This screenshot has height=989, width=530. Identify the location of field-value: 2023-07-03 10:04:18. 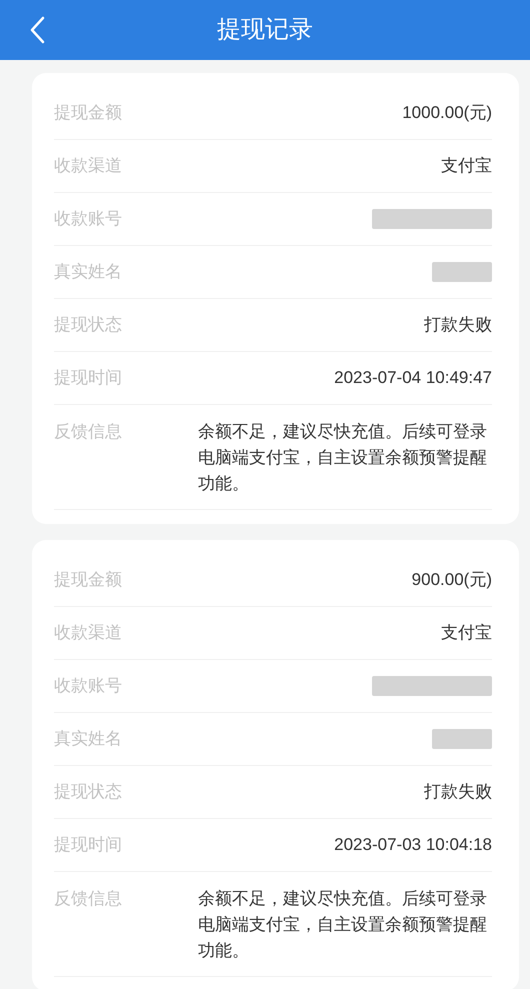
(413, 845).